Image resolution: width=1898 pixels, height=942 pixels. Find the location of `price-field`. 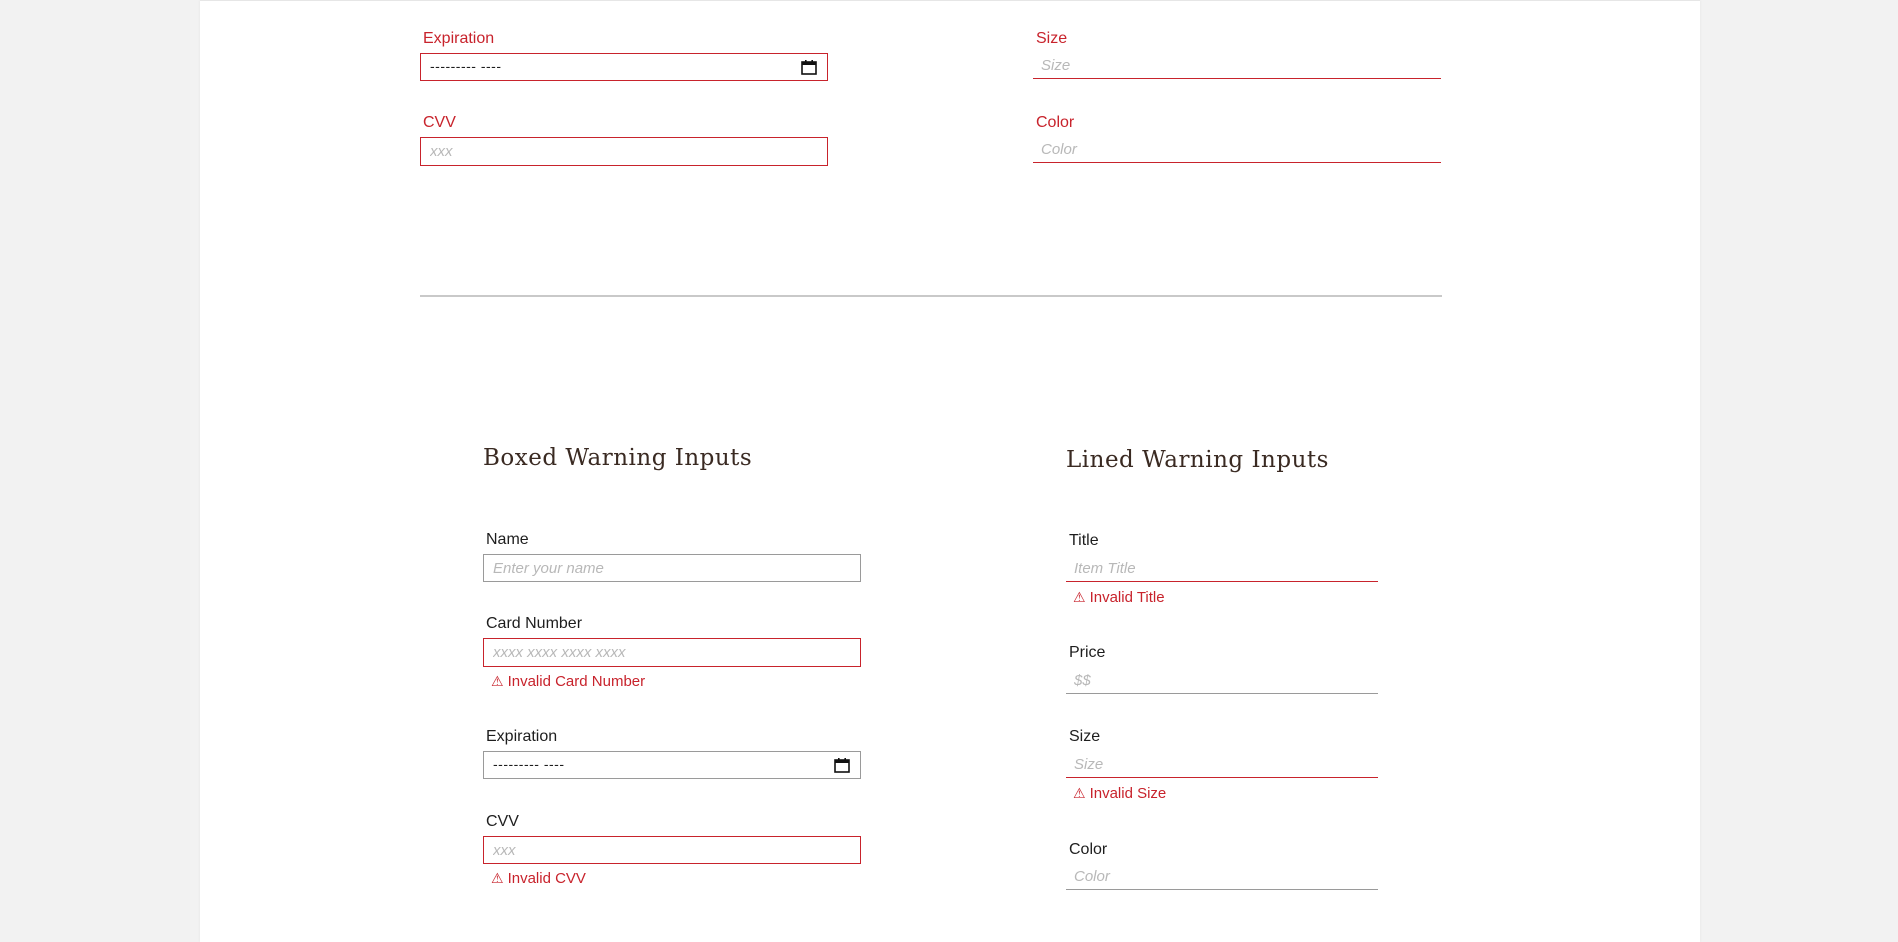

price-field is located at coordinates (1222, 681).